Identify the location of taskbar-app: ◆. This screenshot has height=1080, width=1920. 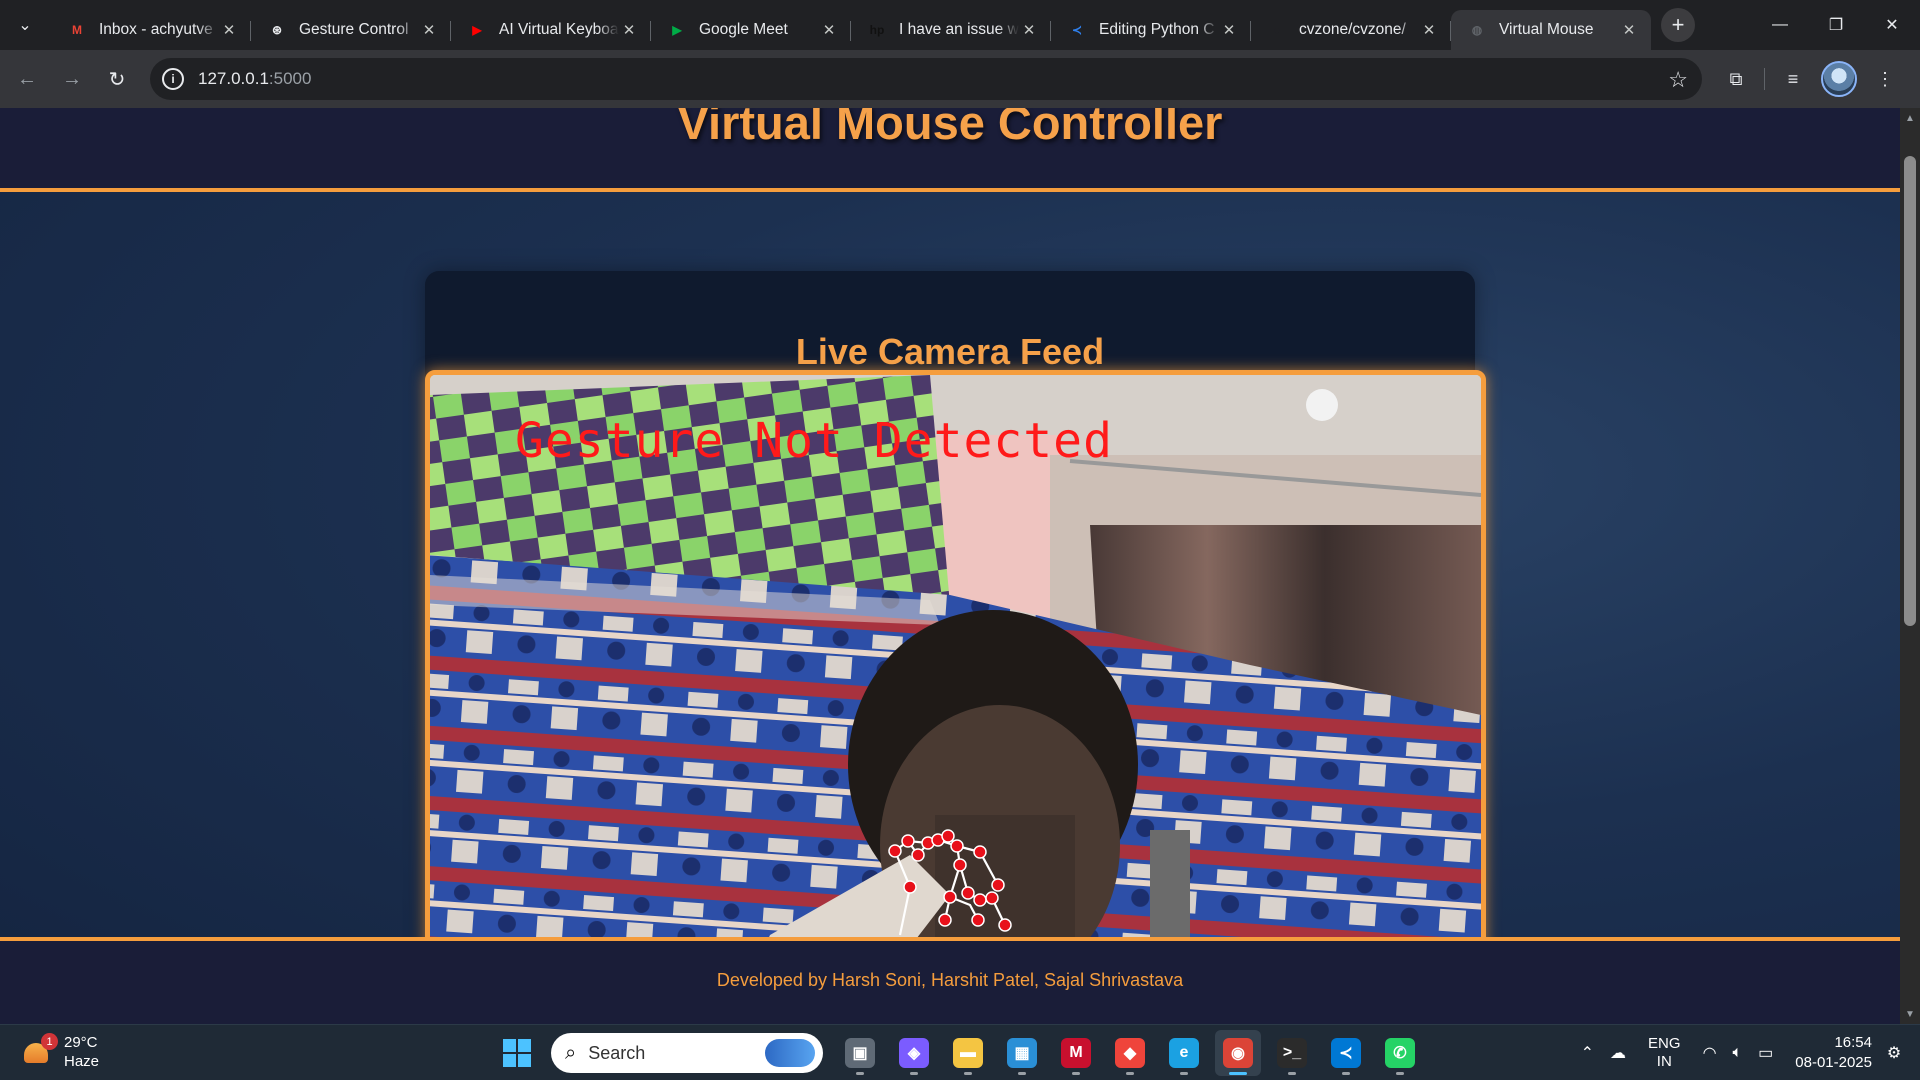
(1130, 1053).